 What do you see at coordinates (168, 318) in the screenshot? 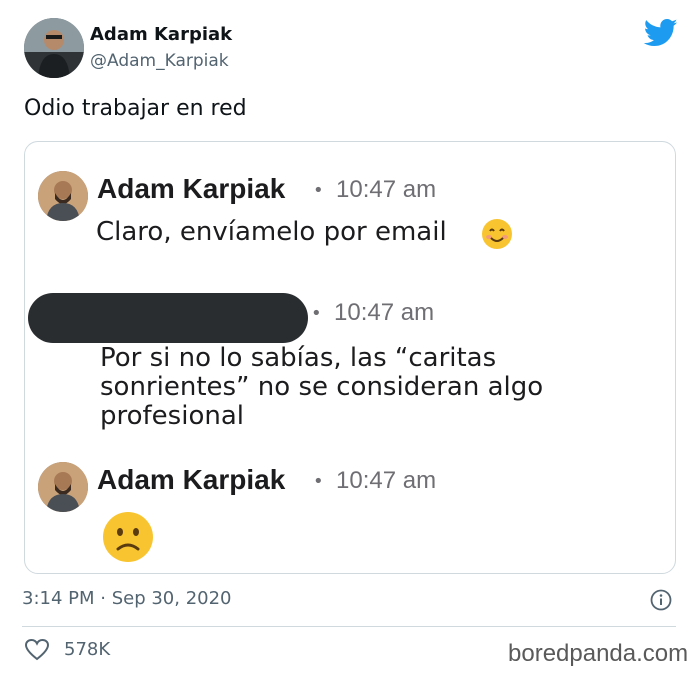
I see `redacted-sender-name` at bounding box center [168, 318].